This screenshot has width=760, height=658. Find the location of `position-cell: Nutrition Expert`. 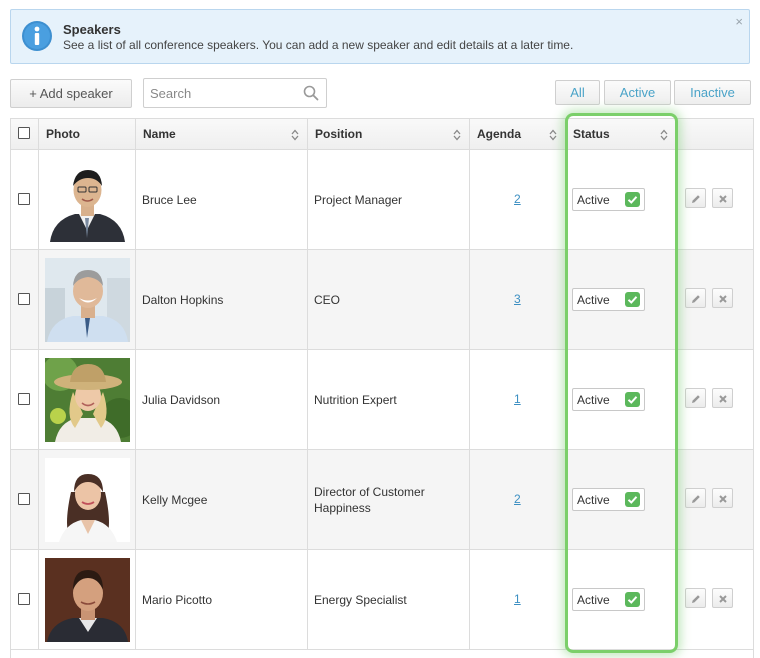

position-cell: Nutrition Expert is located at coordinates (389, 399).